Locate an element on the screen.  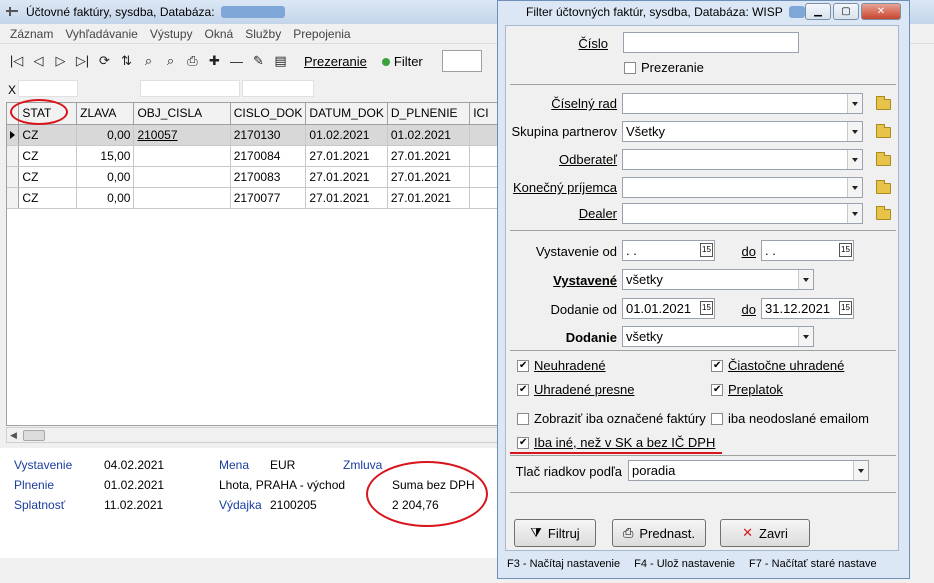
cell-cislo-dok: 2170083 is located at coordinates (268, 177).